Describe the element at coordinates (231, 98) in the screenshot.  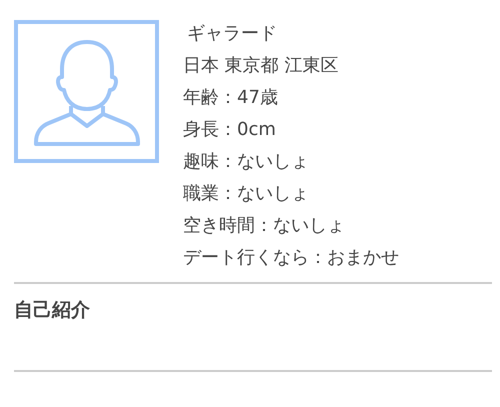
I see `profile-detail: 年齢：47歳` at that location.